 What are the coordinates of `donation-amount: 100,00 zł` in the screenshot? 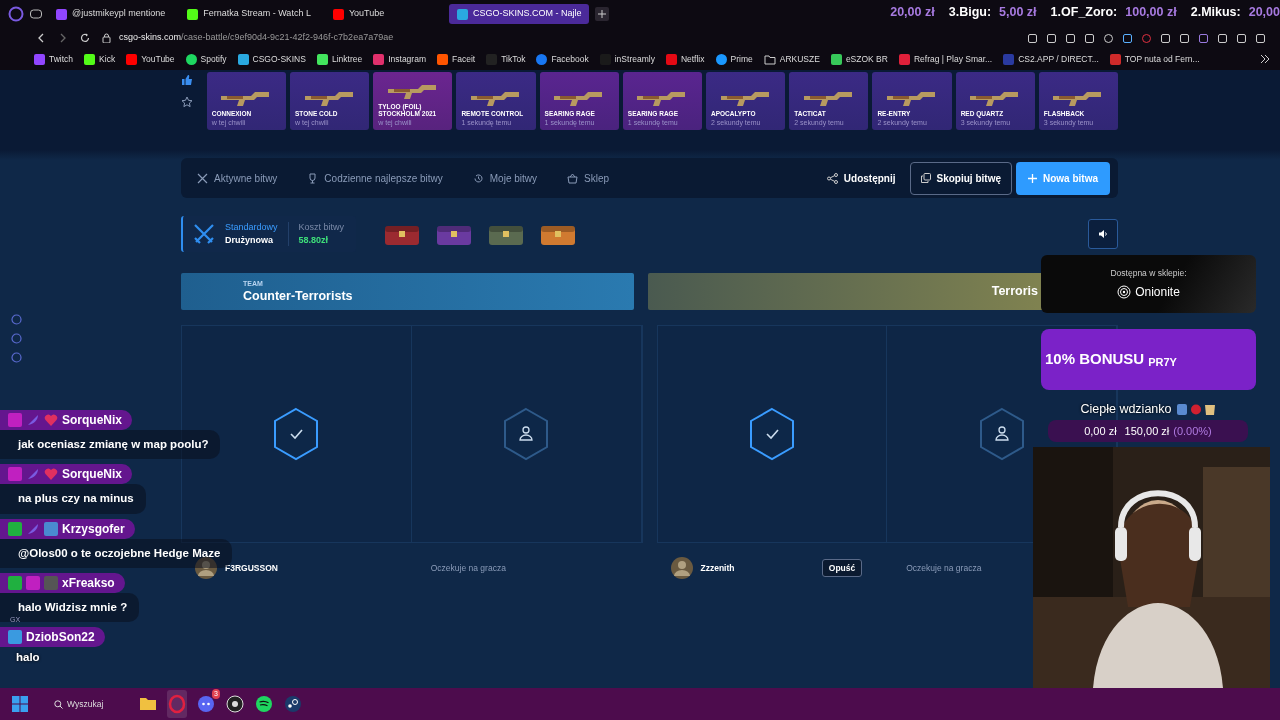 It's located at (1151, 12).